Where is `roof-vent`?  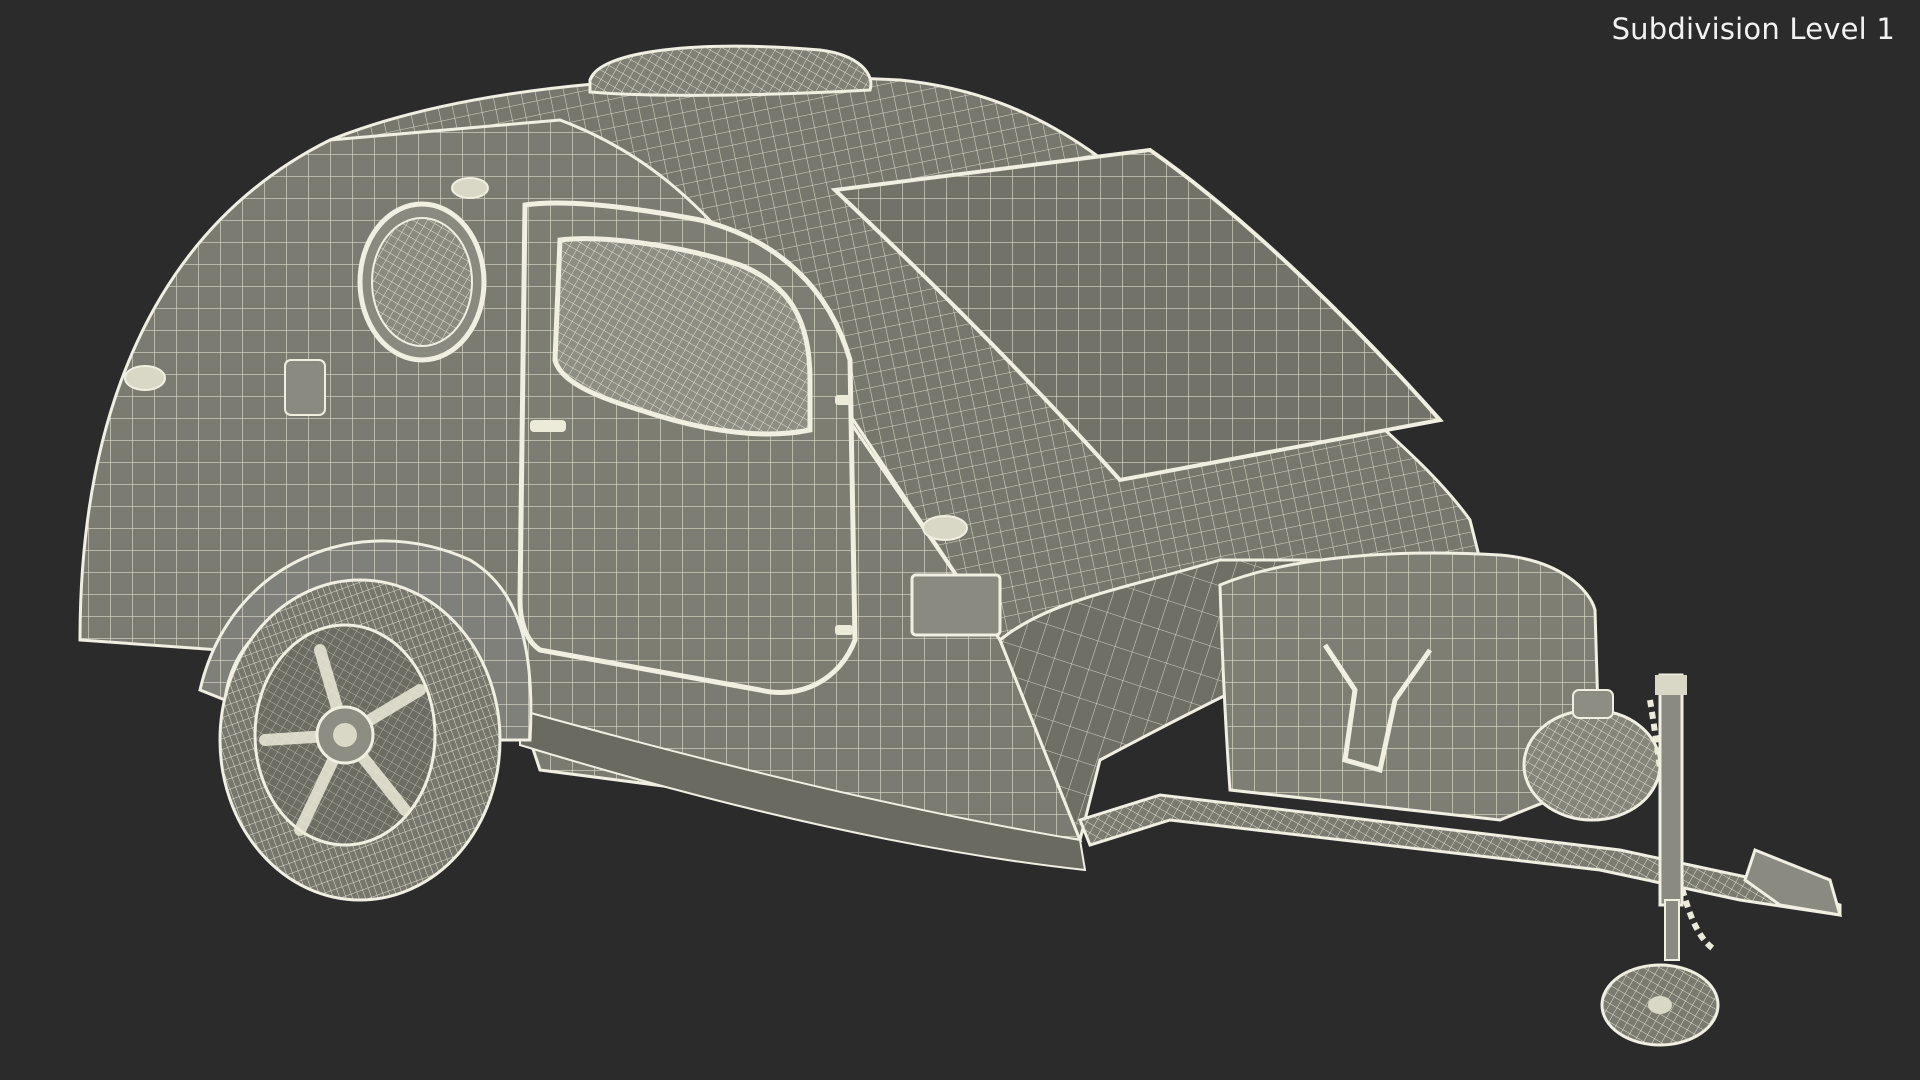 roof-vent is located at coordinates (730, 70).